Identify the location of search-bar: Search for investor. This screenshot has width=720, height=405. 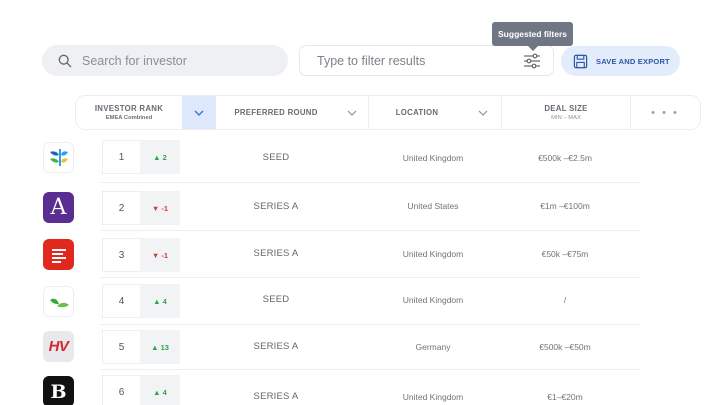
(165, 60).